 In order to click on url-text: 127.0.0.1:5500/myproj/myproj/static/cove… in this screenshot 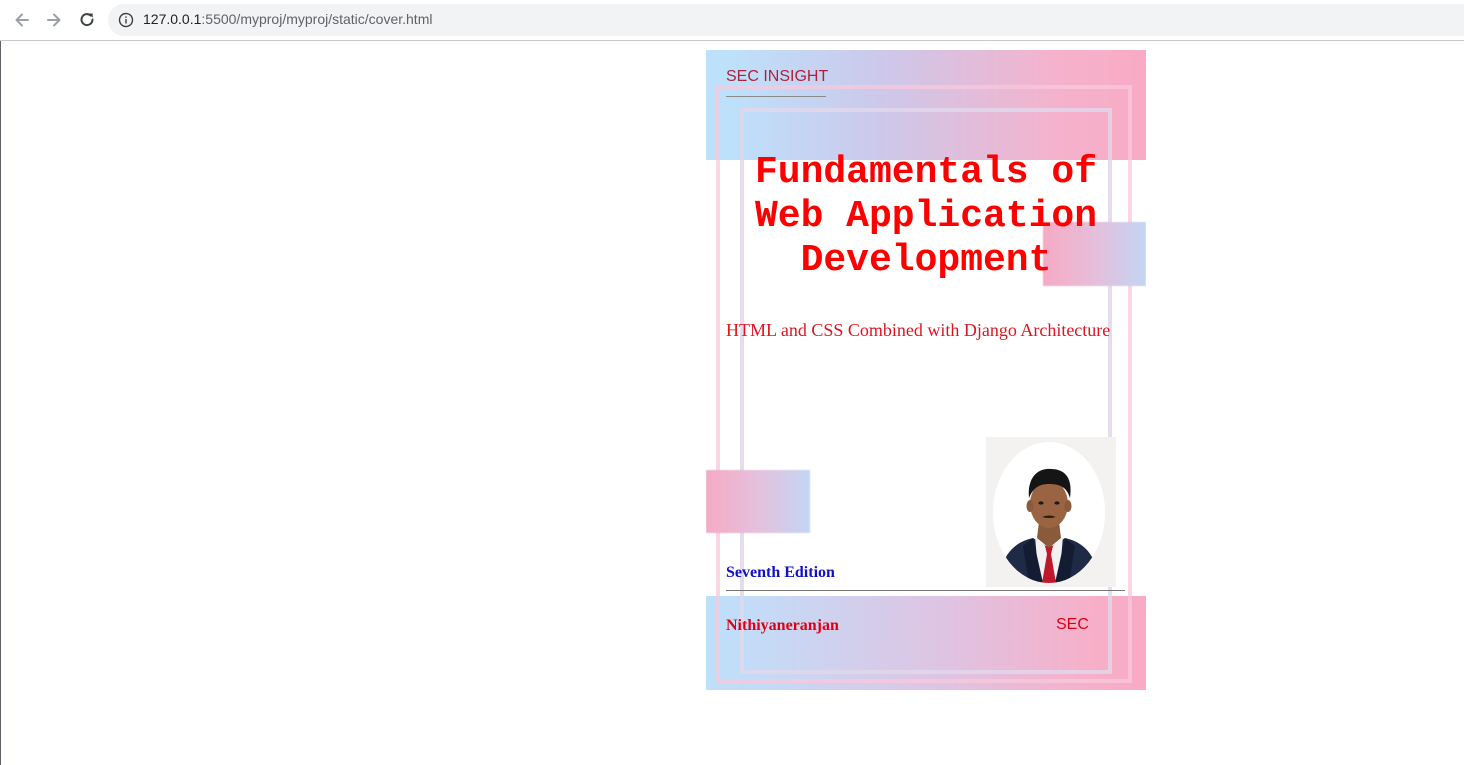, I will do `click(287, 19)`.